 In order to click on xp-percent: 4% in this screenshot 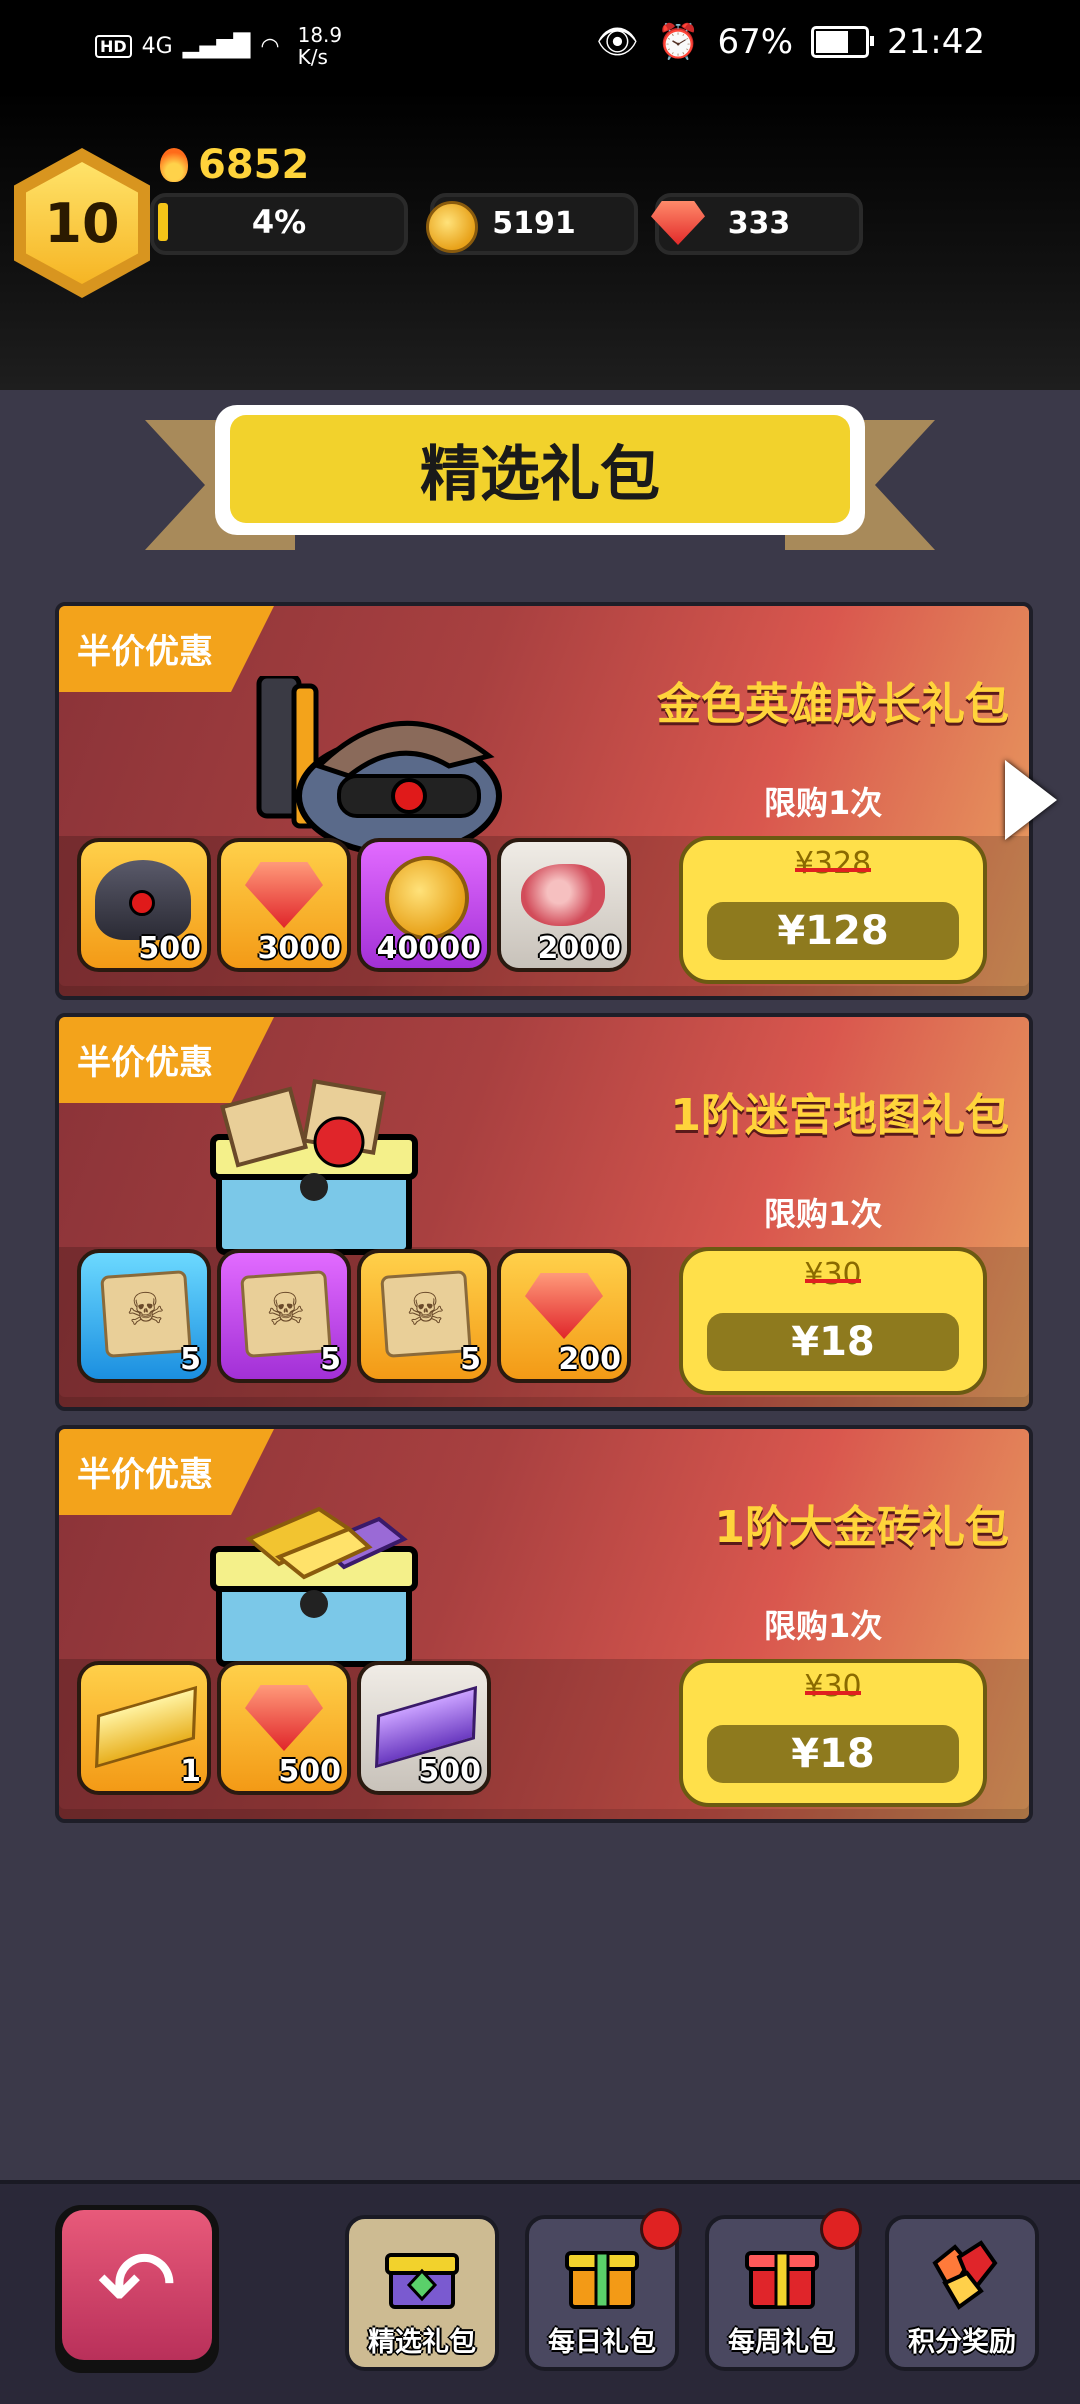, I will do `click(279, 222)`.